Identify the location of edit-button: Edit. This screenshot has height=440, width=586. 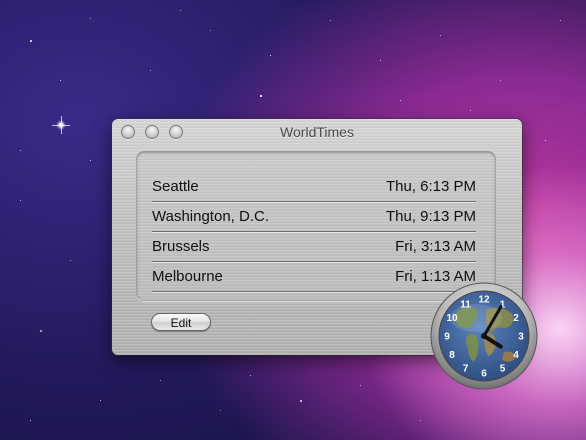
(181, 322).